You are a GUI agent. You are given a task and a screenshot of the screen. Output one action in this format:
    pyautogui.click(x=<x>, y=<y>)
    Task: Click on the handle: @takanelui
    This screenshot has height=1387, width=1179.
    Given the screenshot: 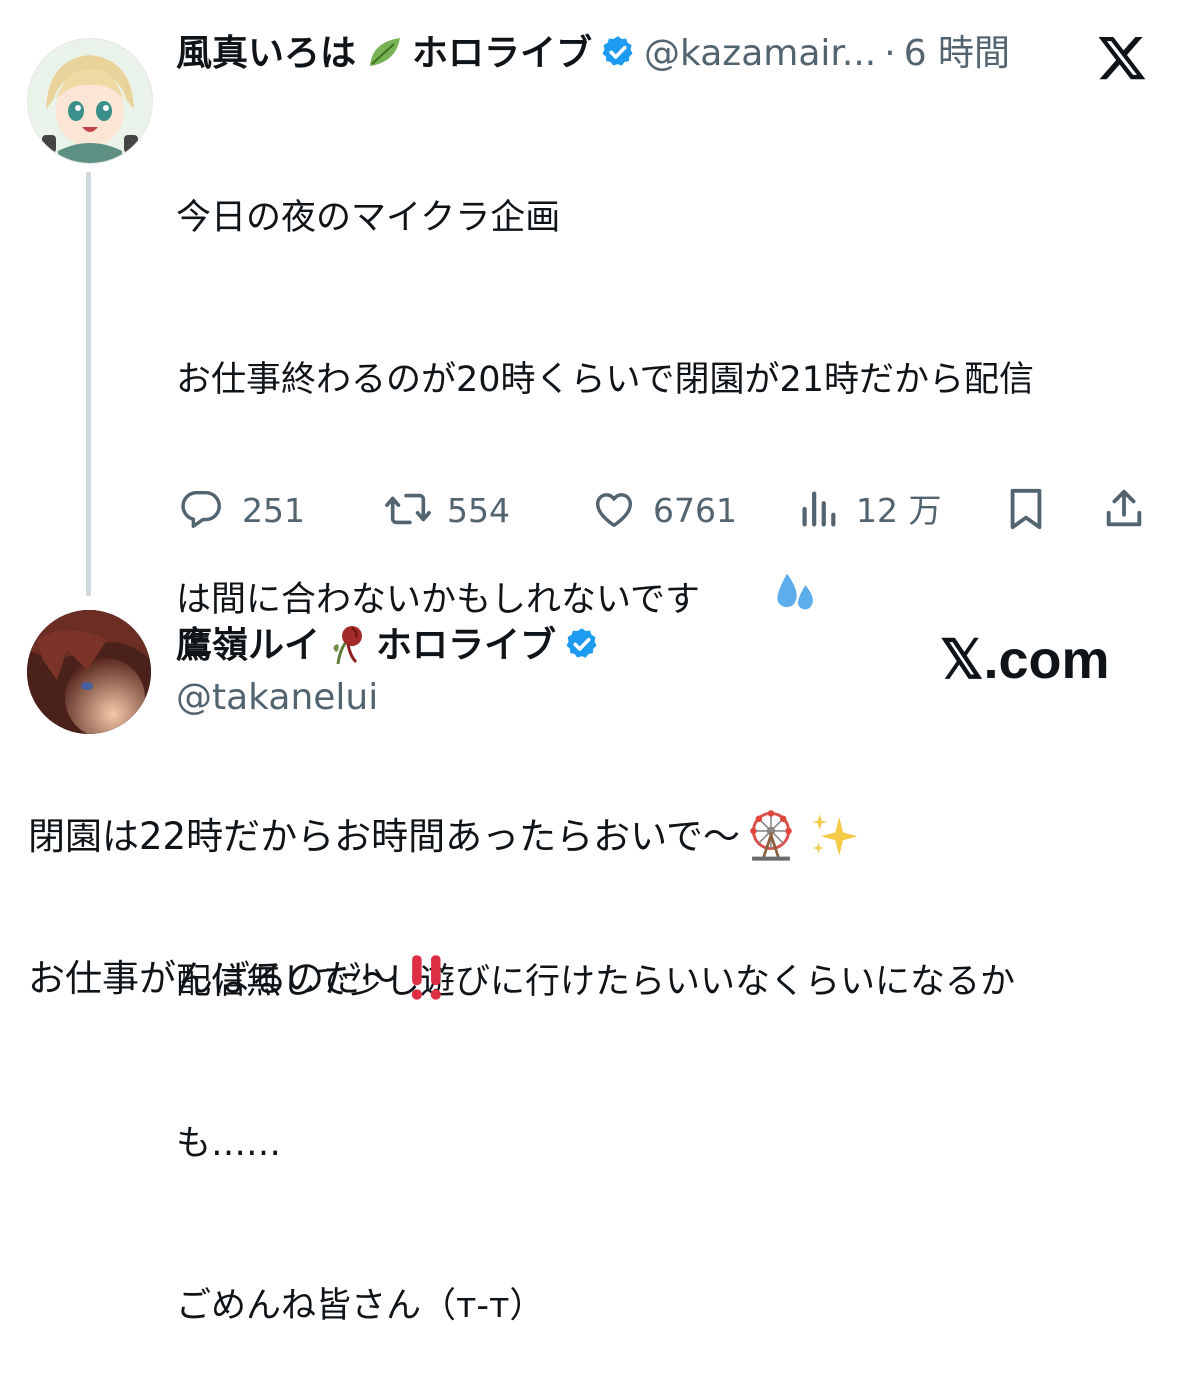 What is the action you would take?
    pyautogui.click(x=277, y=698)
    